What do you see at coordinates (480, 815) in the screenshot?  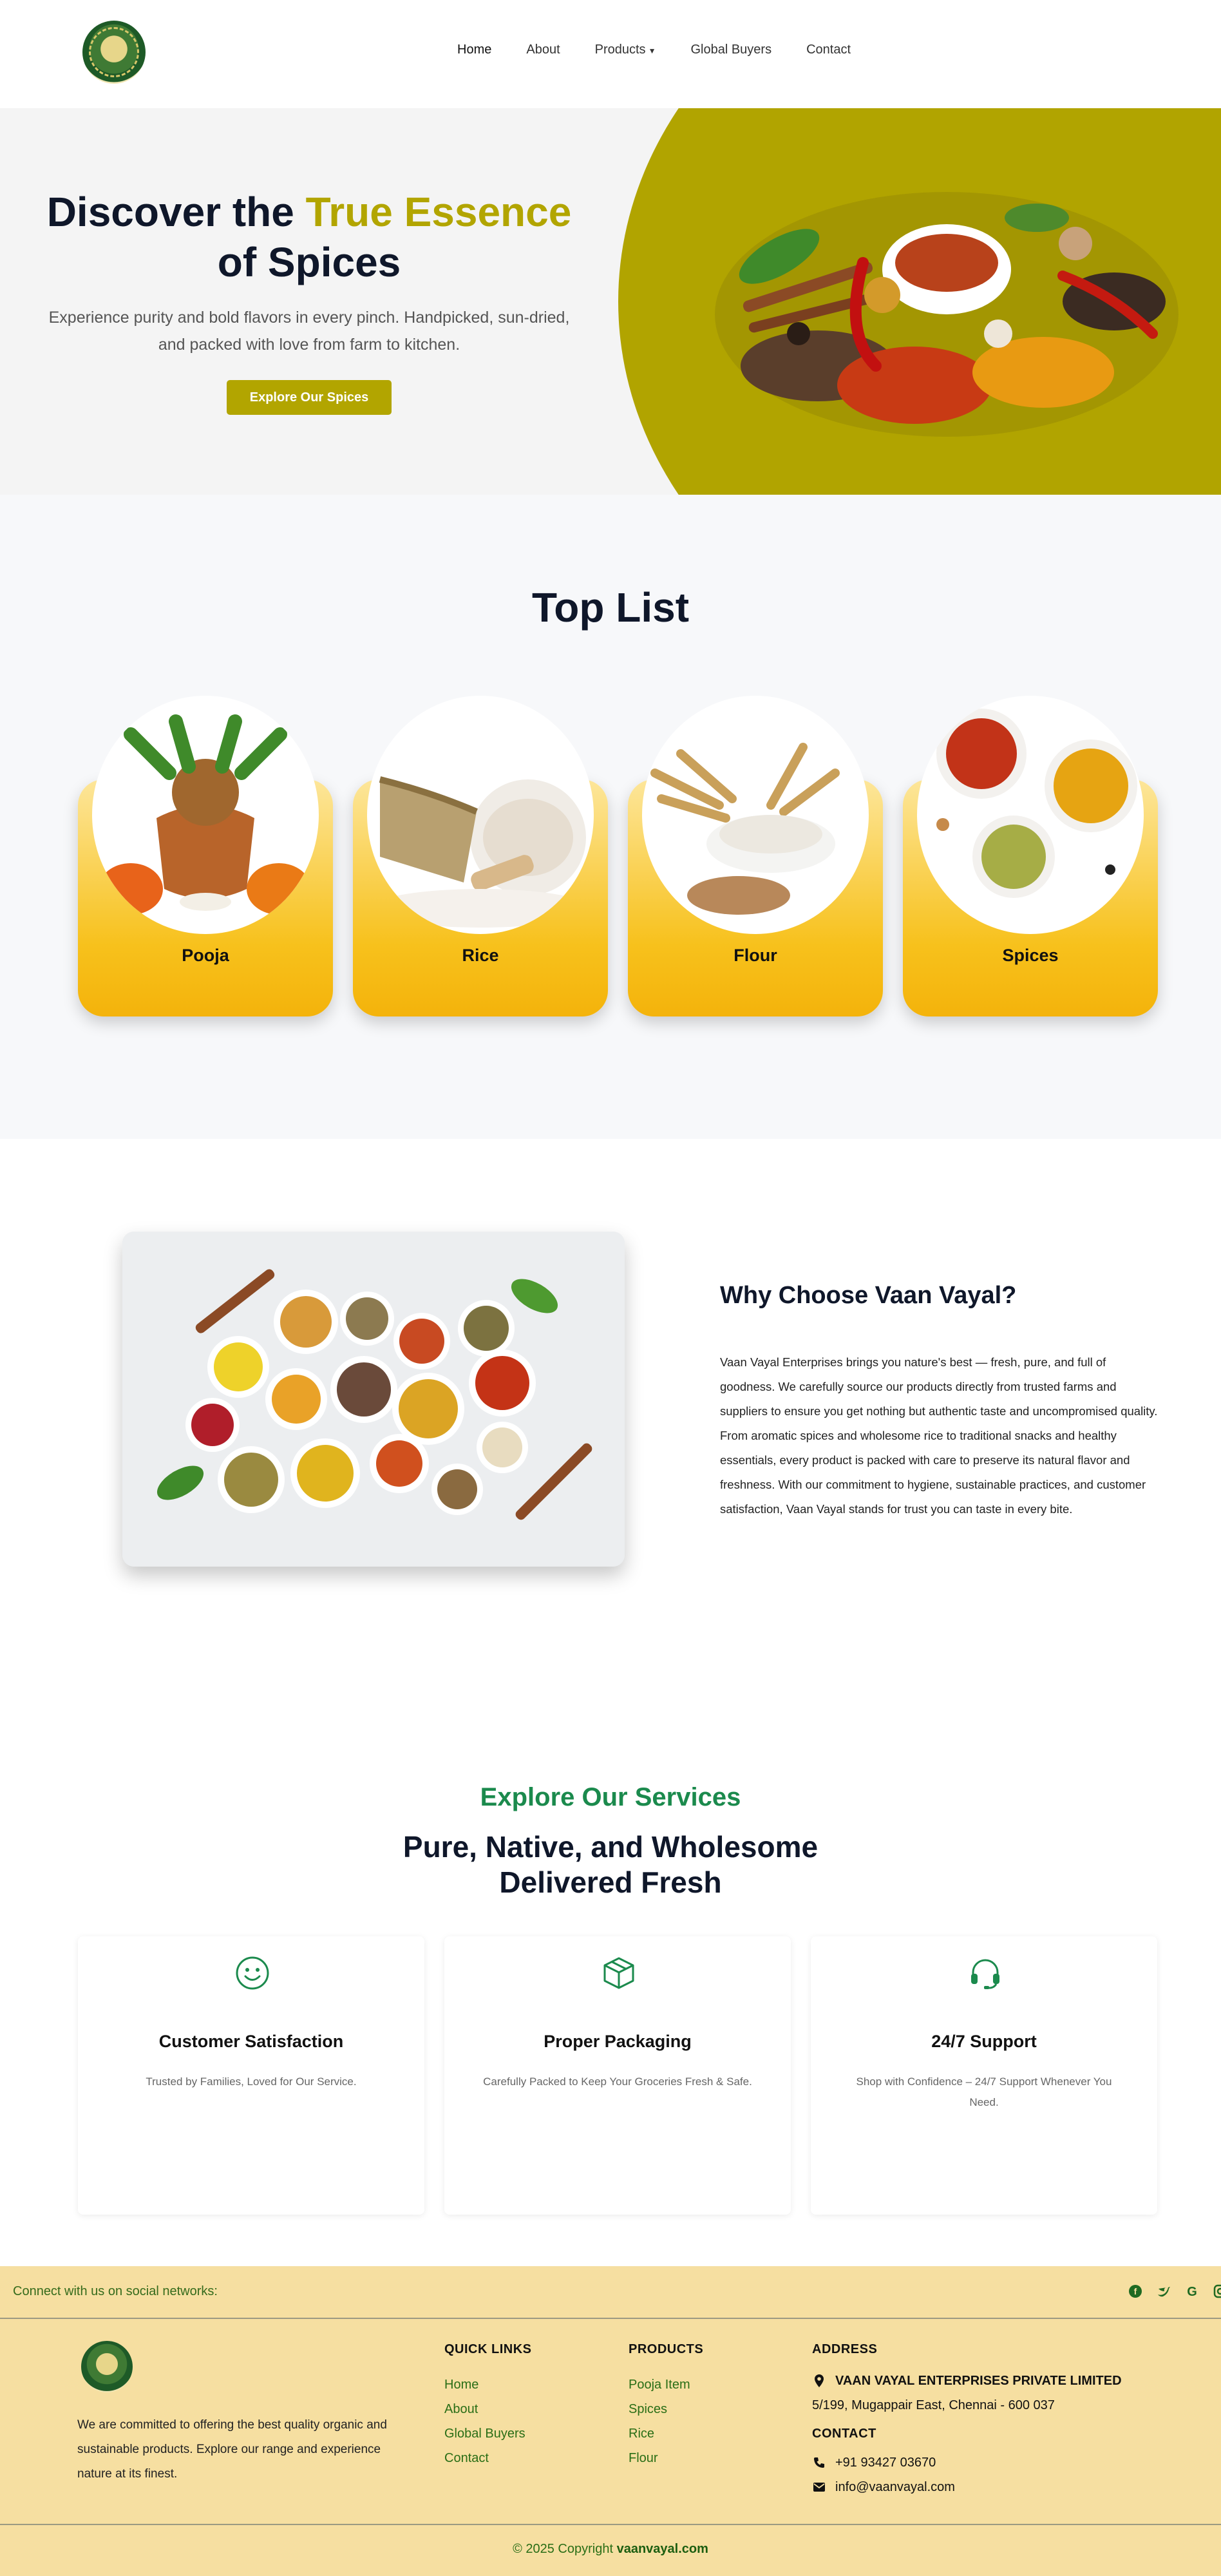 I see `rice-image` at bounding box center [480, 815].